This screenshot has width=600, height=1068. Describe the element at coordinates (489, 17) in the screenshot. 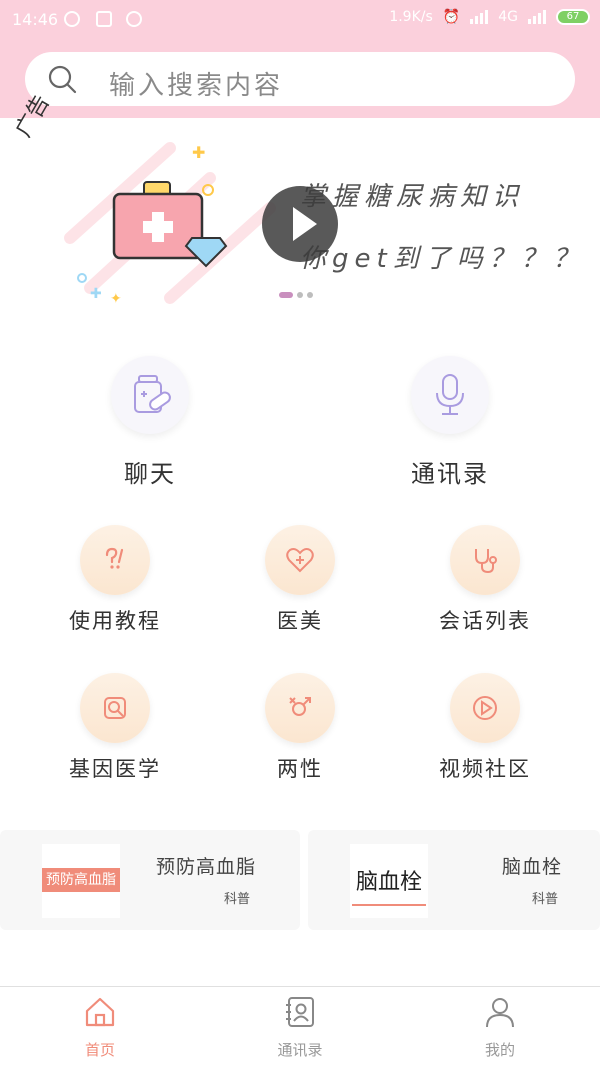

I see `status-indicators: 1.9K/s ⏰ 4G 67` at that location.